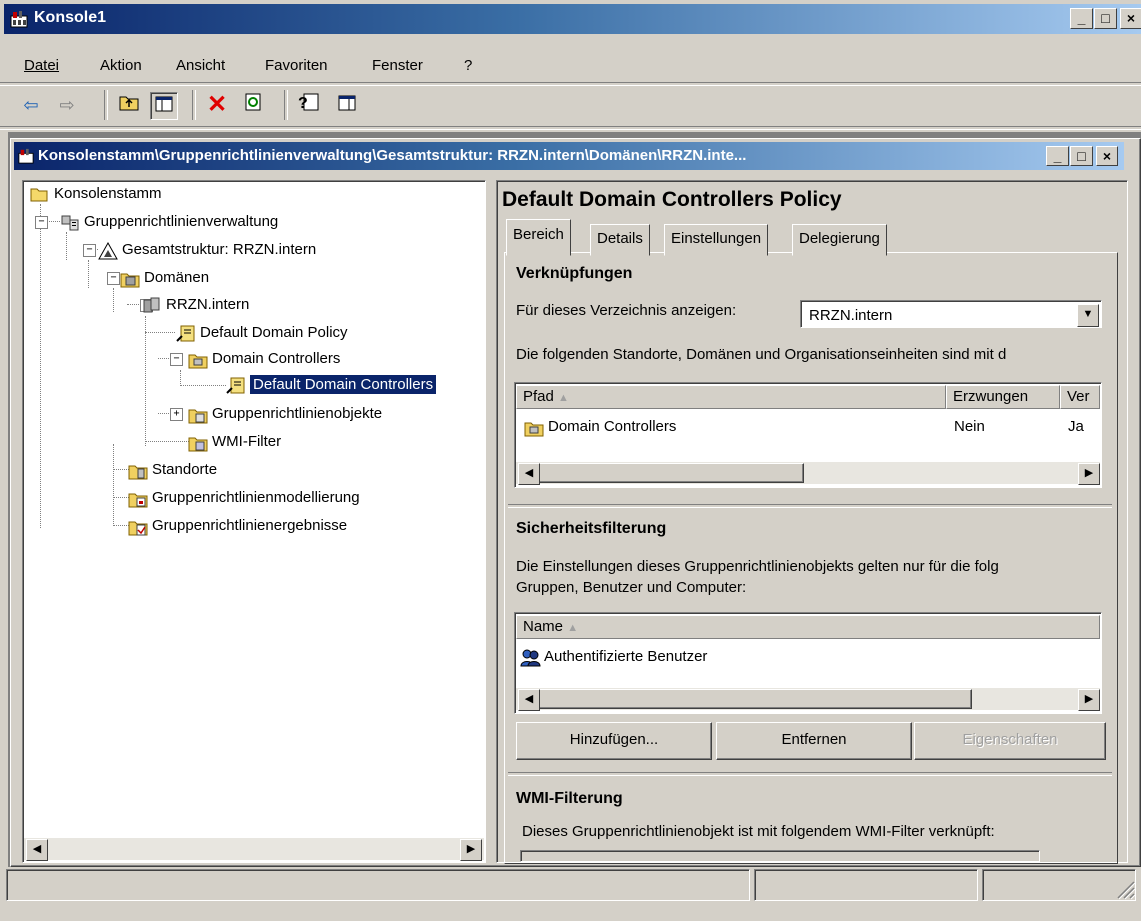 This screenshot has width=1141, height=921. Describe the element at coordinates (808, 627) in the screenshot. I see `column-header-name: Name ▲` at that location.